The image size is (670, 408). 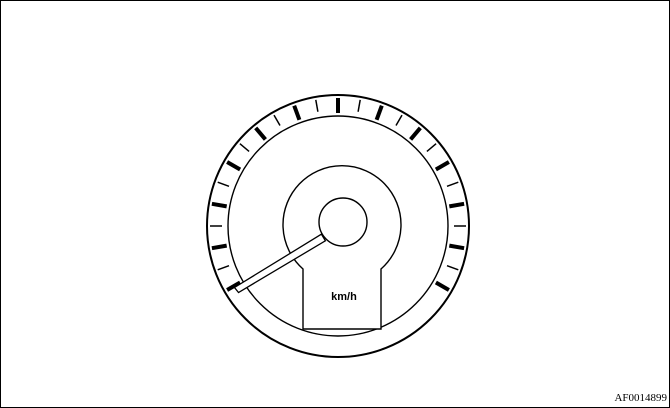 What do you see at coordinates (640, 398) in the screenshot?
I see `figure-code: AF0014899` at bounding box center [640, 398].